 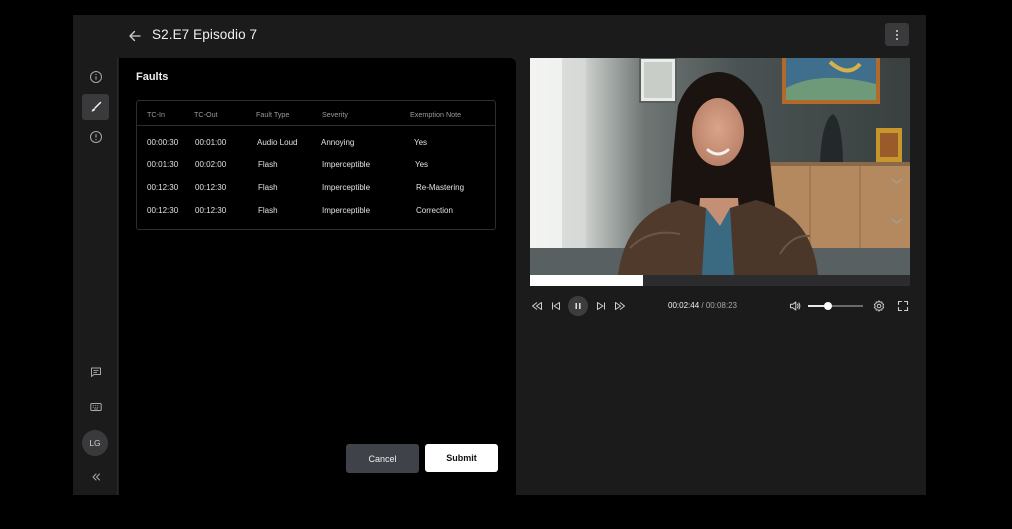 I want to click on cell-tc-in: 00:01:30, so click(x=163, y=164).